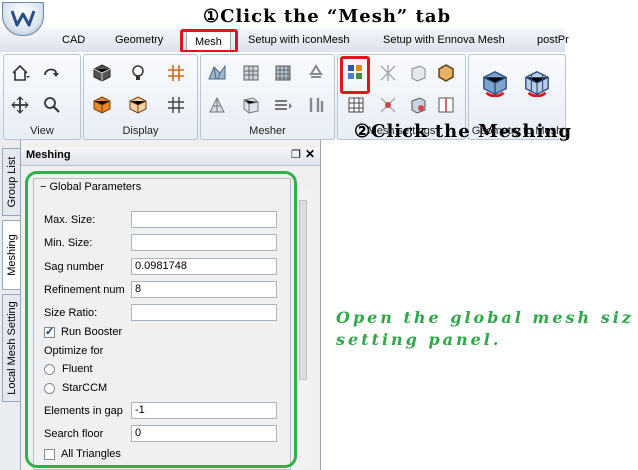 This screenshot has height=470, width=638. I want to click on light-bulb-icon, so click(138, 73).